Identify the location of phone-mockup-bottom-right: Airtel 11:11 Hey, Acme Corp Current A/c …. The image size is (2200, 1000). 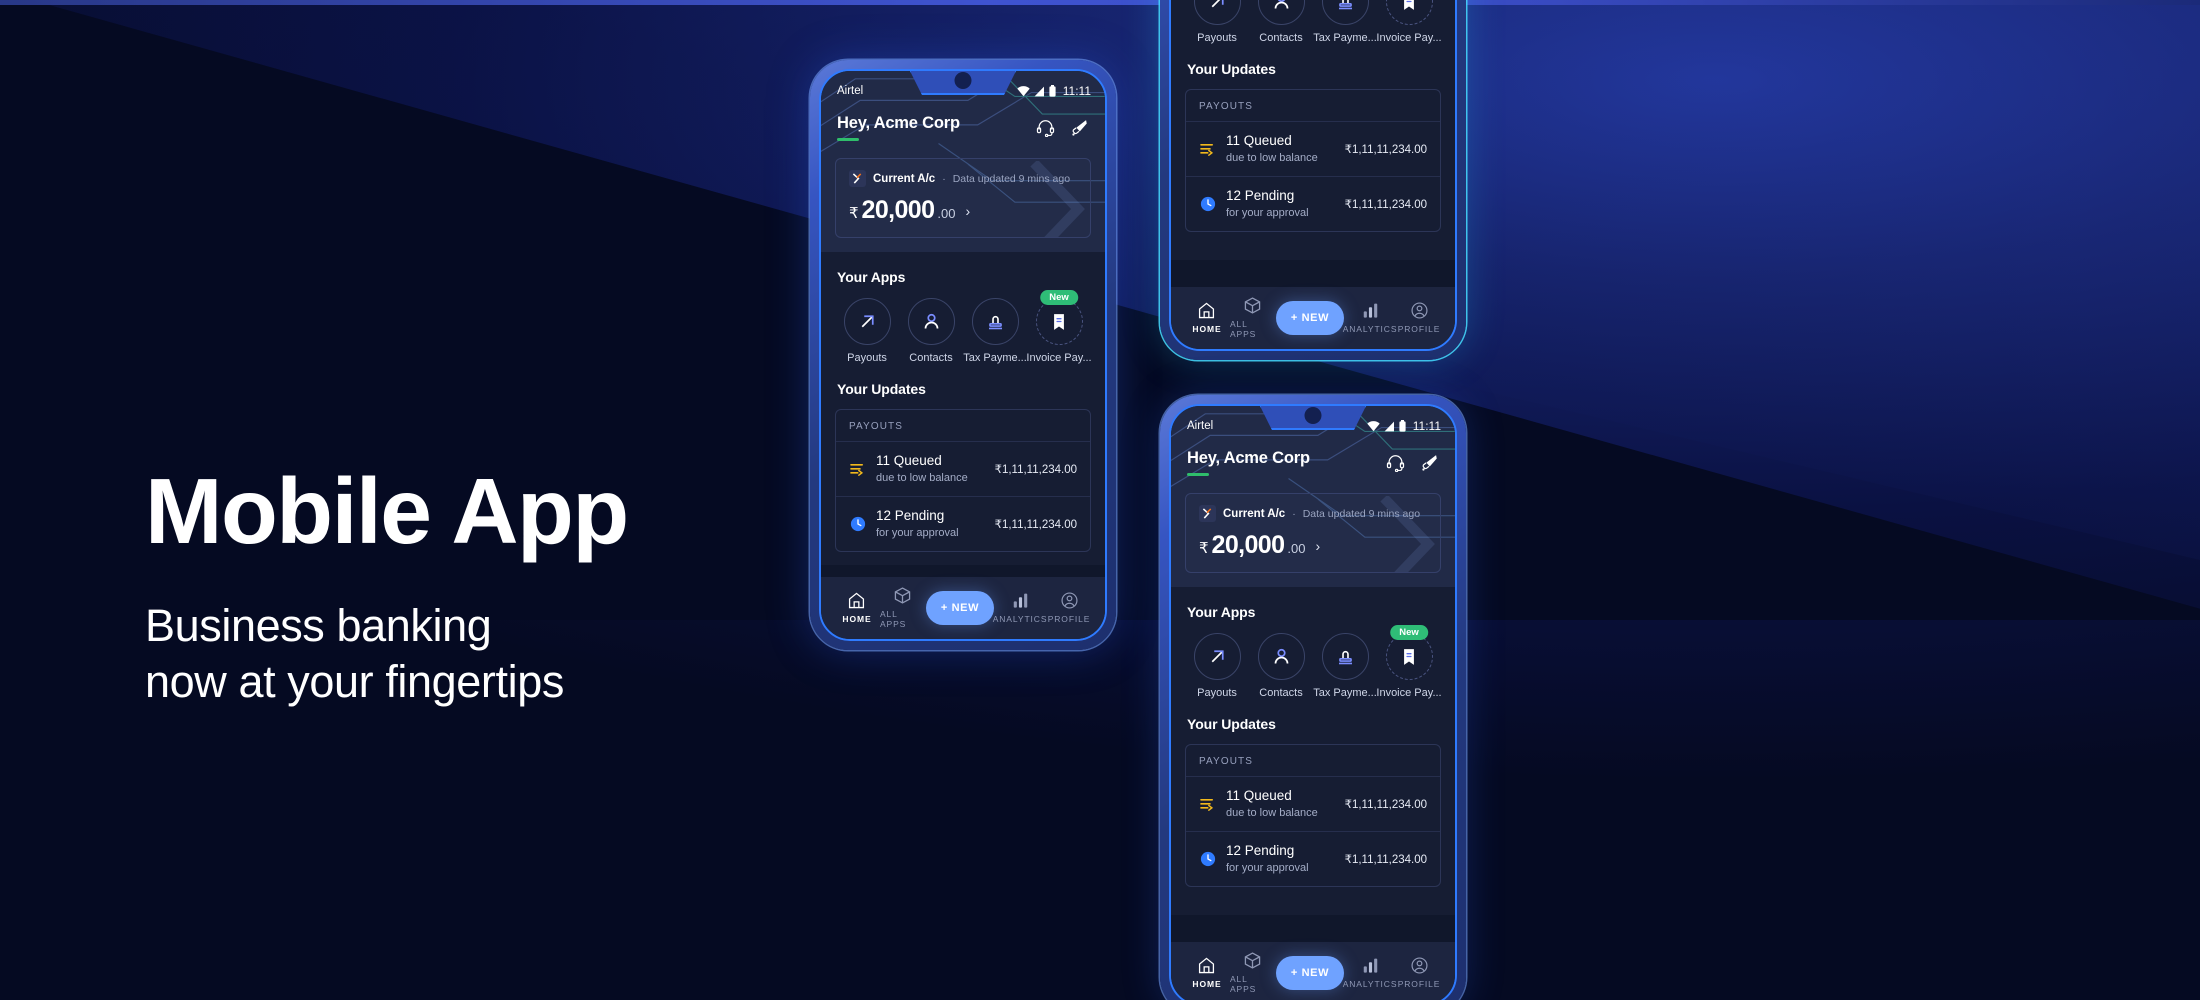
(1313, 697).